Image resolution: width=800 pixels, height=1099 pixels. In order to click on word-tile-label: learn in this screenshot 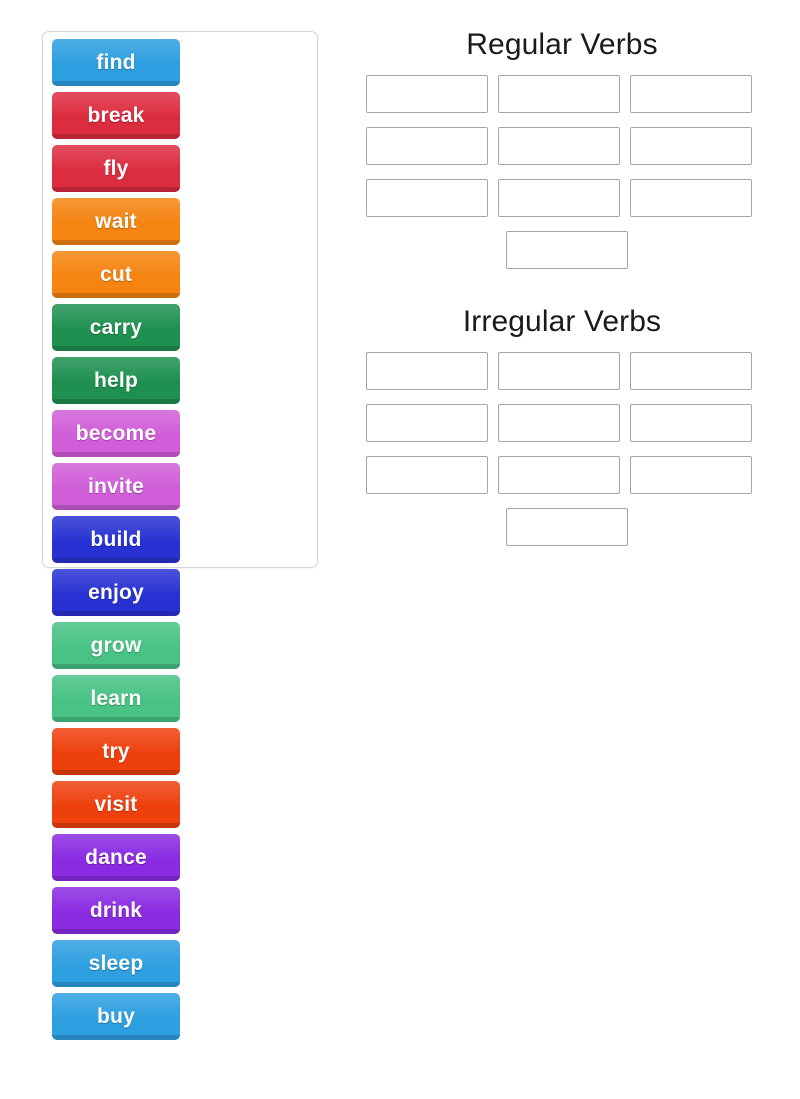, I will do `click(116, 698)`.